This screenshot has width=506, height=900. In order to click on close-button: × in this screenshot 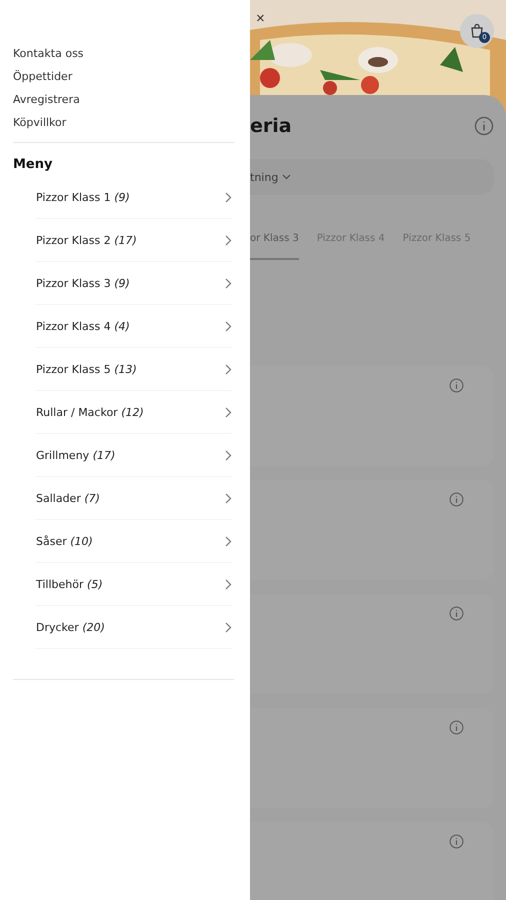, I will do `click(260, 18)`.